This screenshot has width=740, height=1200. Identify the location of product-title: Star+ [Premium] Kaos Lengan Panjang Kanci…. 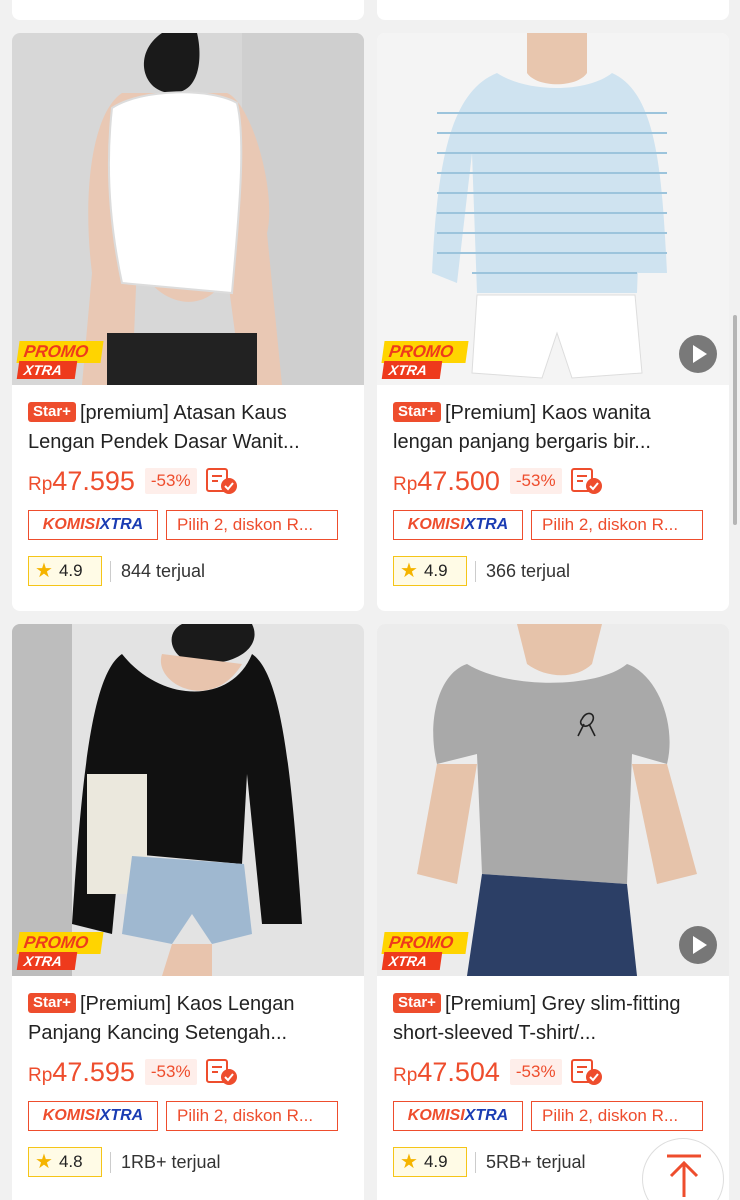
(189, 1019).